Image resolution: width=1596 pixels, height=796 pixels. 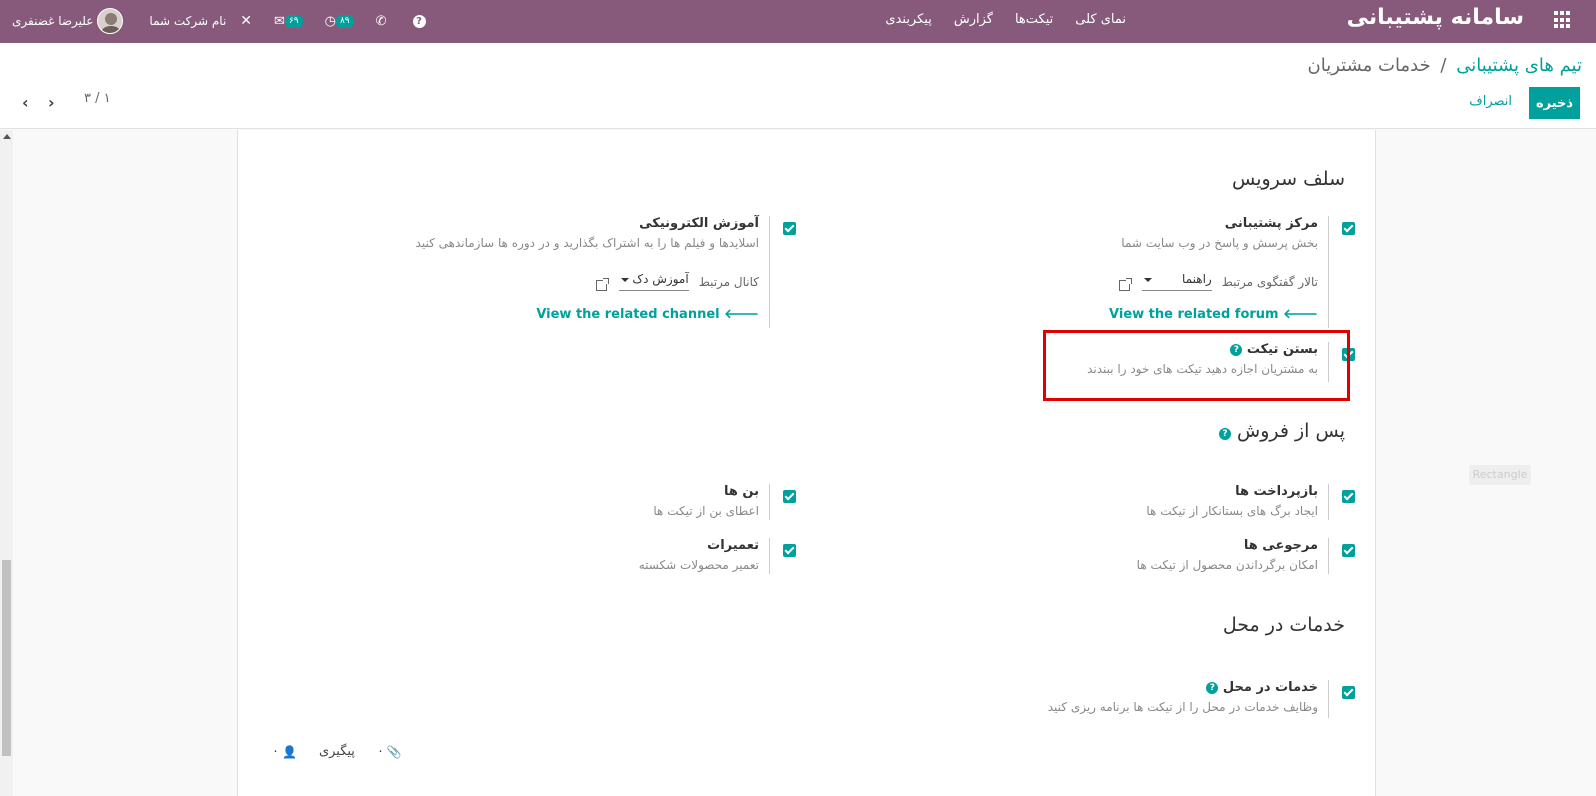 What do you see at coordinates (1219, 243) in the screenshot?
I see `help-center-desc: بخش پرسش و پاسخ در وب سایت شما` at bounding box center [1219, 243].